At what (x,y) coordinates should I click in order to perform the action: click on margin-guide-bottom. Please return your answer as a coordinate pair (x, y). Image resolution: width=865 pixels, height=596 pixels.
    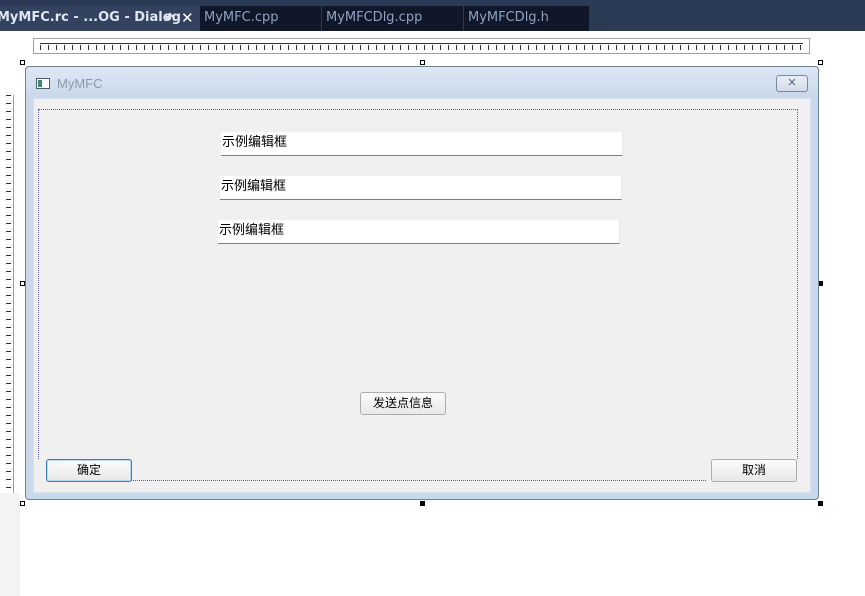
    Looking at the image, I should click on (416, 480).